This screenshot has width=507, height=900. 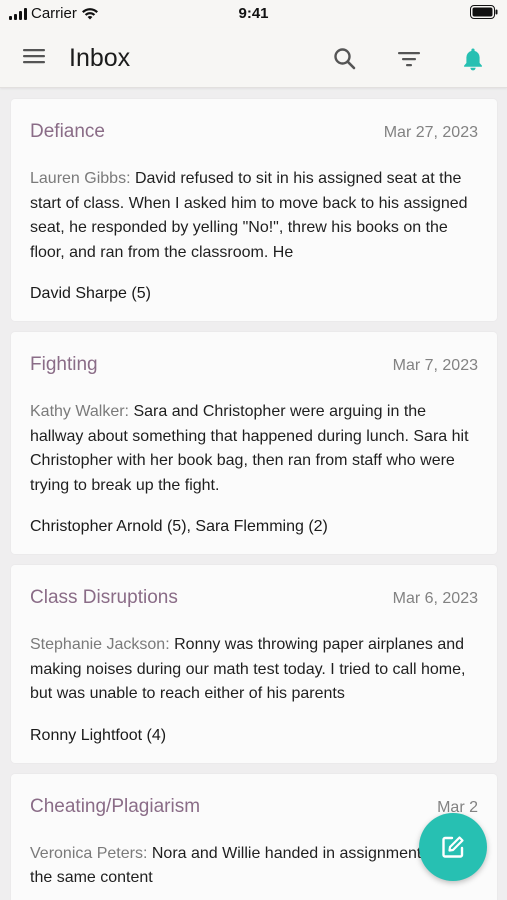 What do you see at coordinates (115, 806) in the screenshot?
I see `incident-title: Cheating/Plagiarism` at bounding box center [115, 806].